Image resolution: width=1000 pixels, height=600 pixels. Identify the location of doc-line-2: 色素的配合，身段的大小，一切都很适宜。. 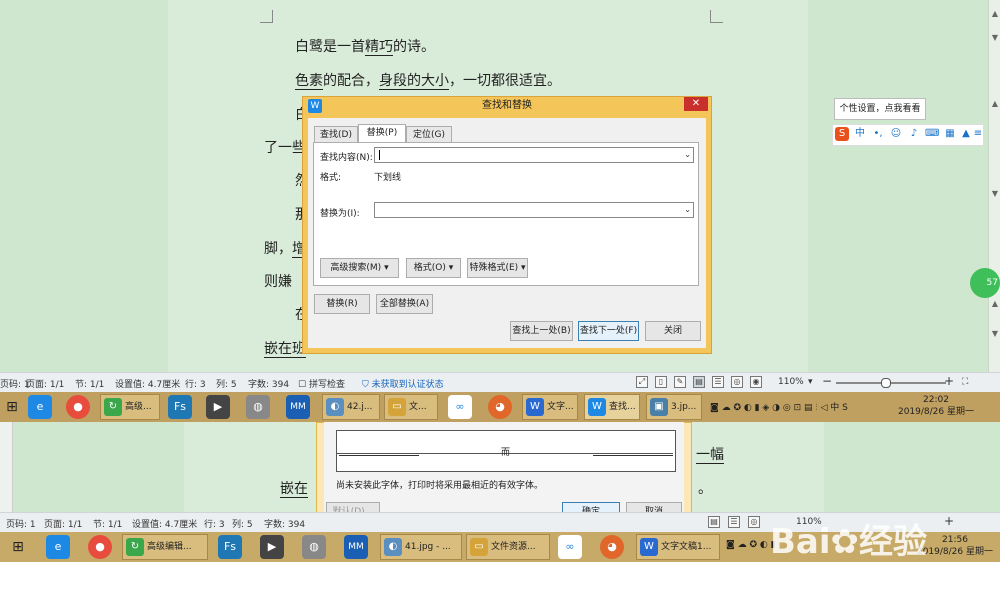
(428, 81).